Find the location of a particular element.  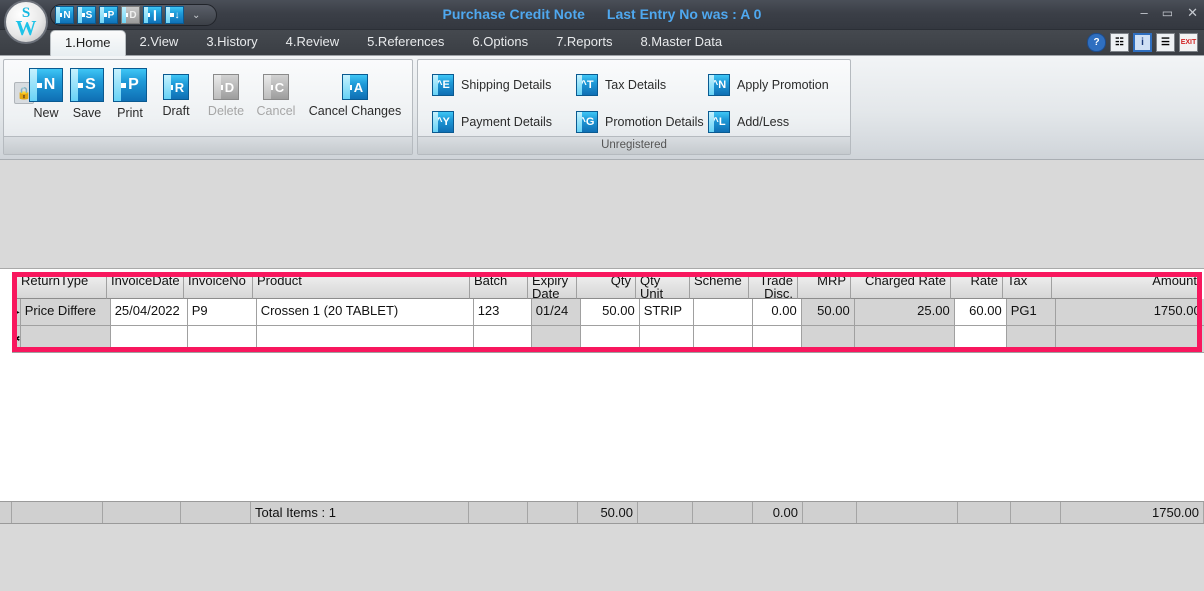

cell-invoicedate: 25/04/2022 is located at coordinates (149, 312).